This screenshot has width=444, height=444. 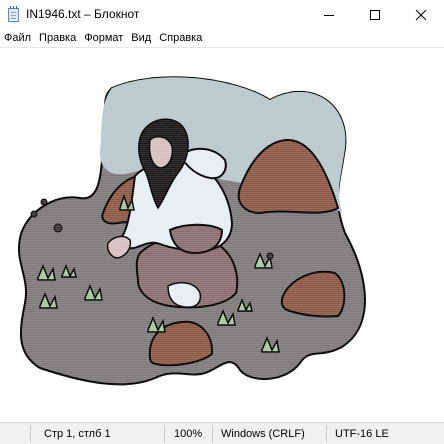 I want to click on encoding: UTF-16 LE, so click(x=362, y=434).